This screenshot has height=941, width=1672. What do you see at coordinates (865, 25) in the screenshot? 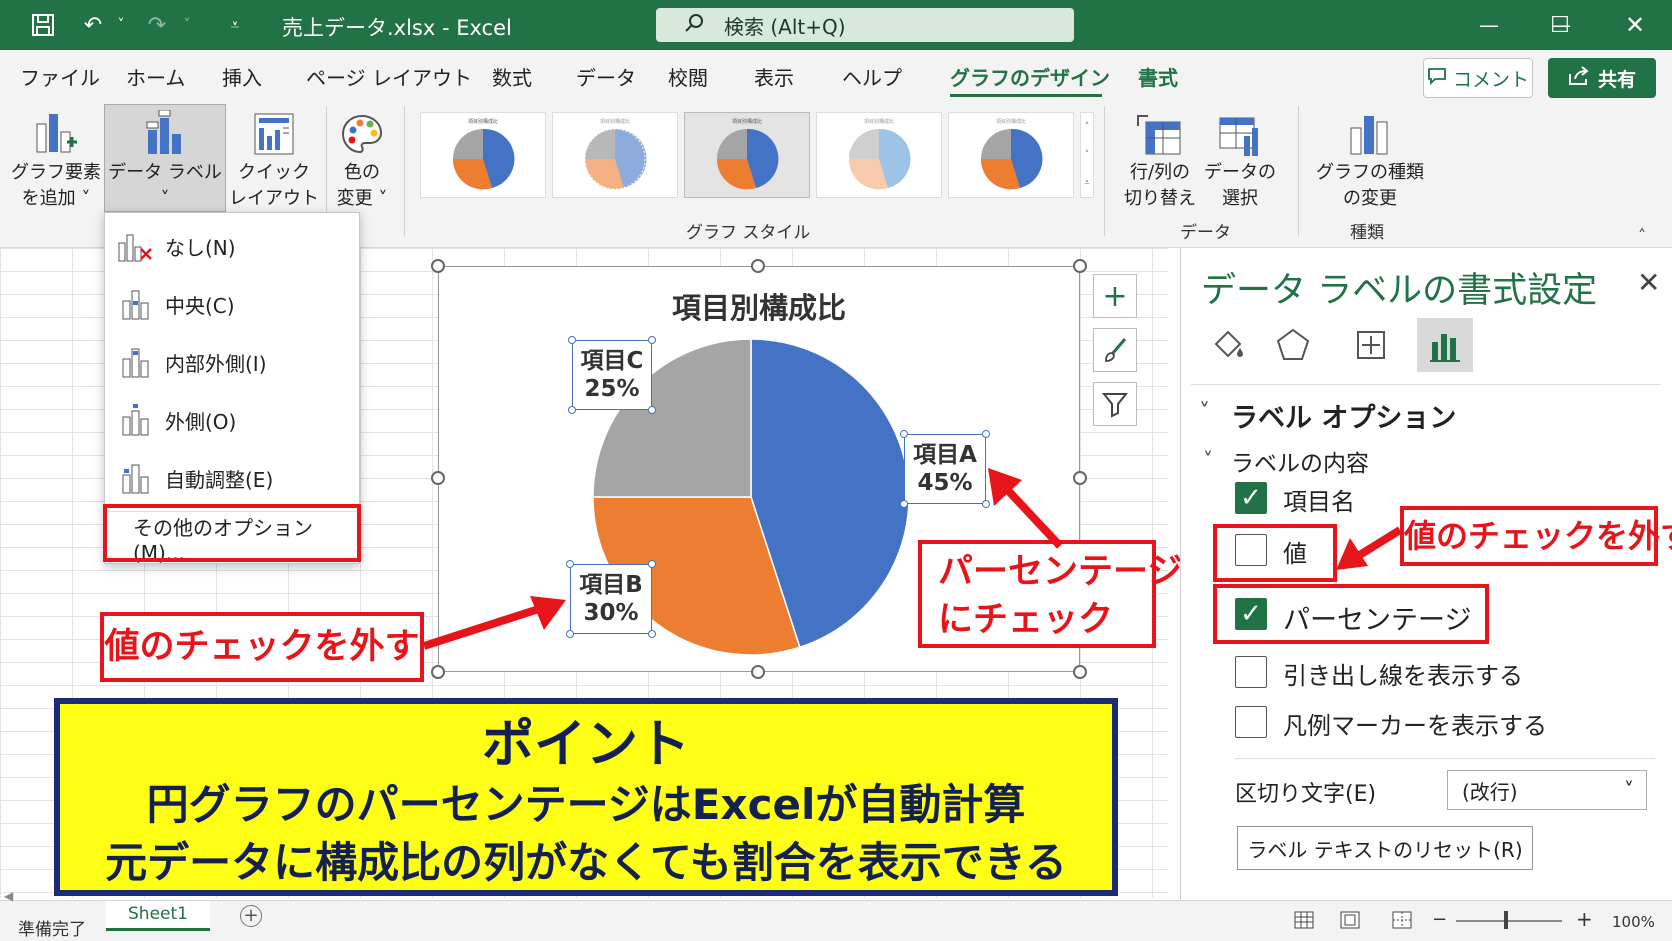
I see `search-input: 検索 (Alt+Q)` at bounding box center [865, 25].